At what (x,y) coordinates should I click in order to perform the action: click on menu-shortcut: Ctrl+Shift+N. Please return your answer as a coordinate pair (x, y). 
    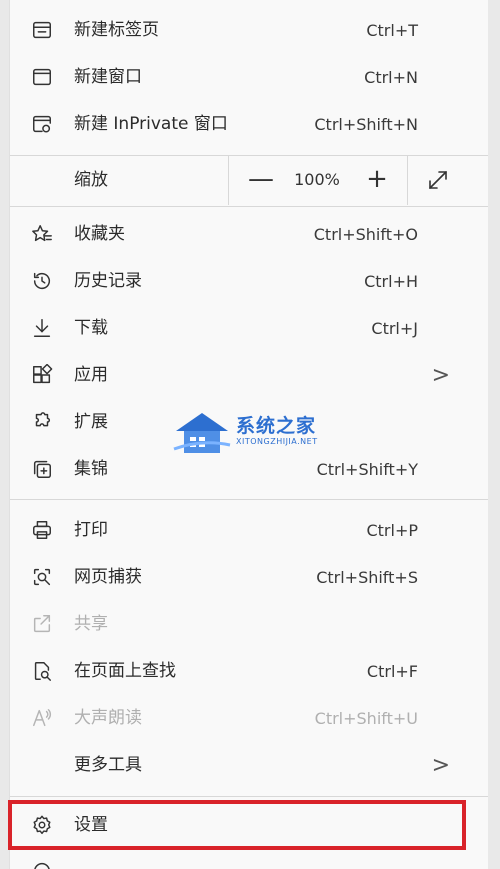
    Looking at the image, I should click on (366, 124).